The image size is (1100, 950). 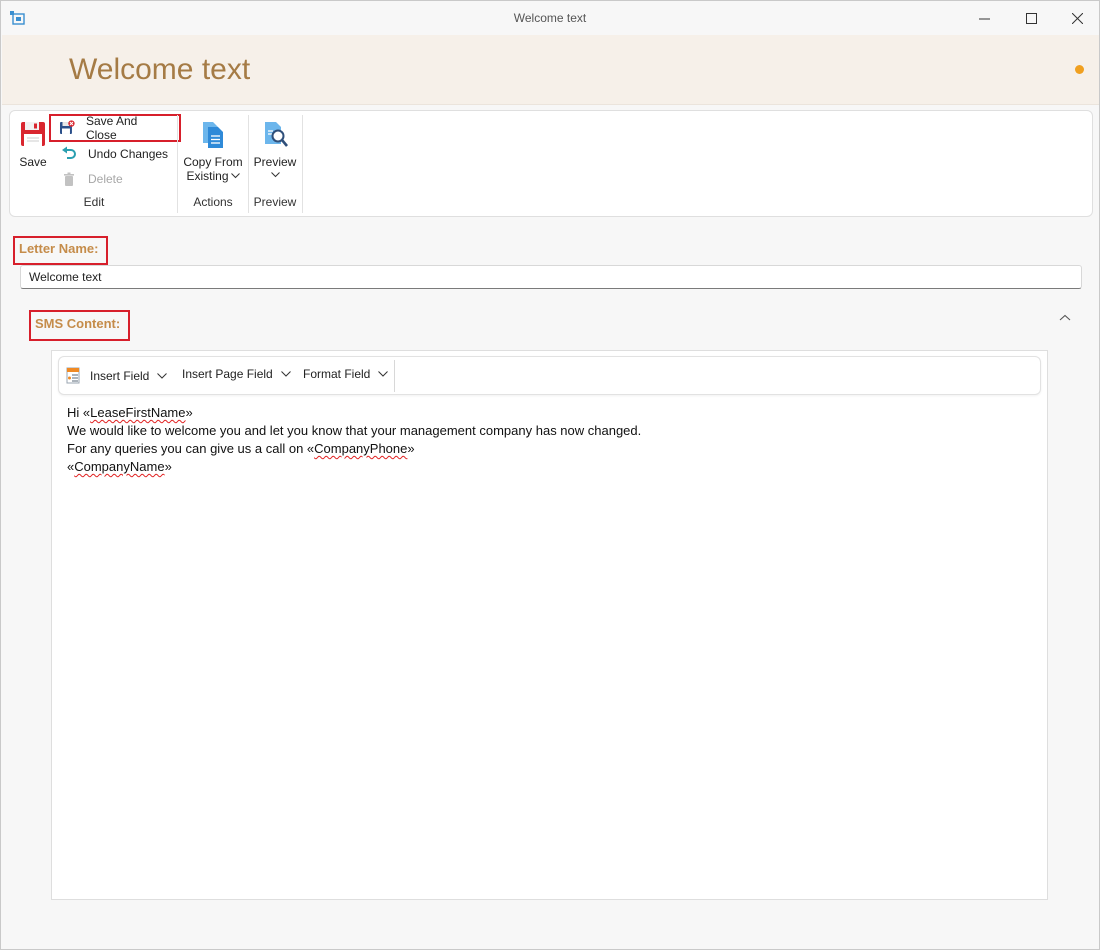 I want to click on maximize-icon, so click(x=1031, y=18).